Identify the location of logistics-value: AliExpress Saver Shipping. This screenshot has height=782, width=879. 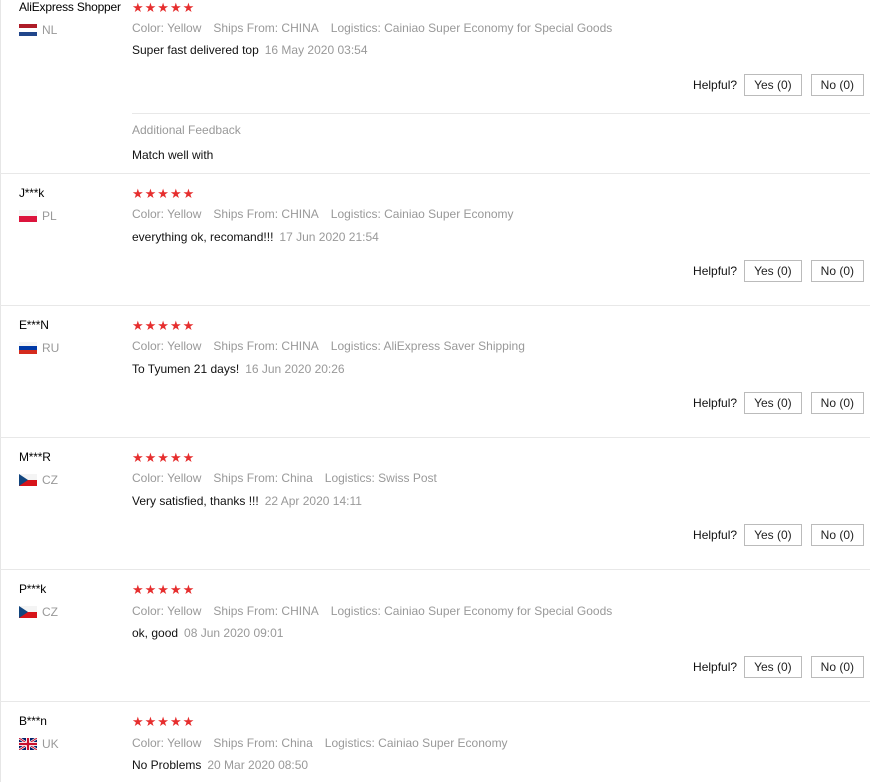
(454, 346).